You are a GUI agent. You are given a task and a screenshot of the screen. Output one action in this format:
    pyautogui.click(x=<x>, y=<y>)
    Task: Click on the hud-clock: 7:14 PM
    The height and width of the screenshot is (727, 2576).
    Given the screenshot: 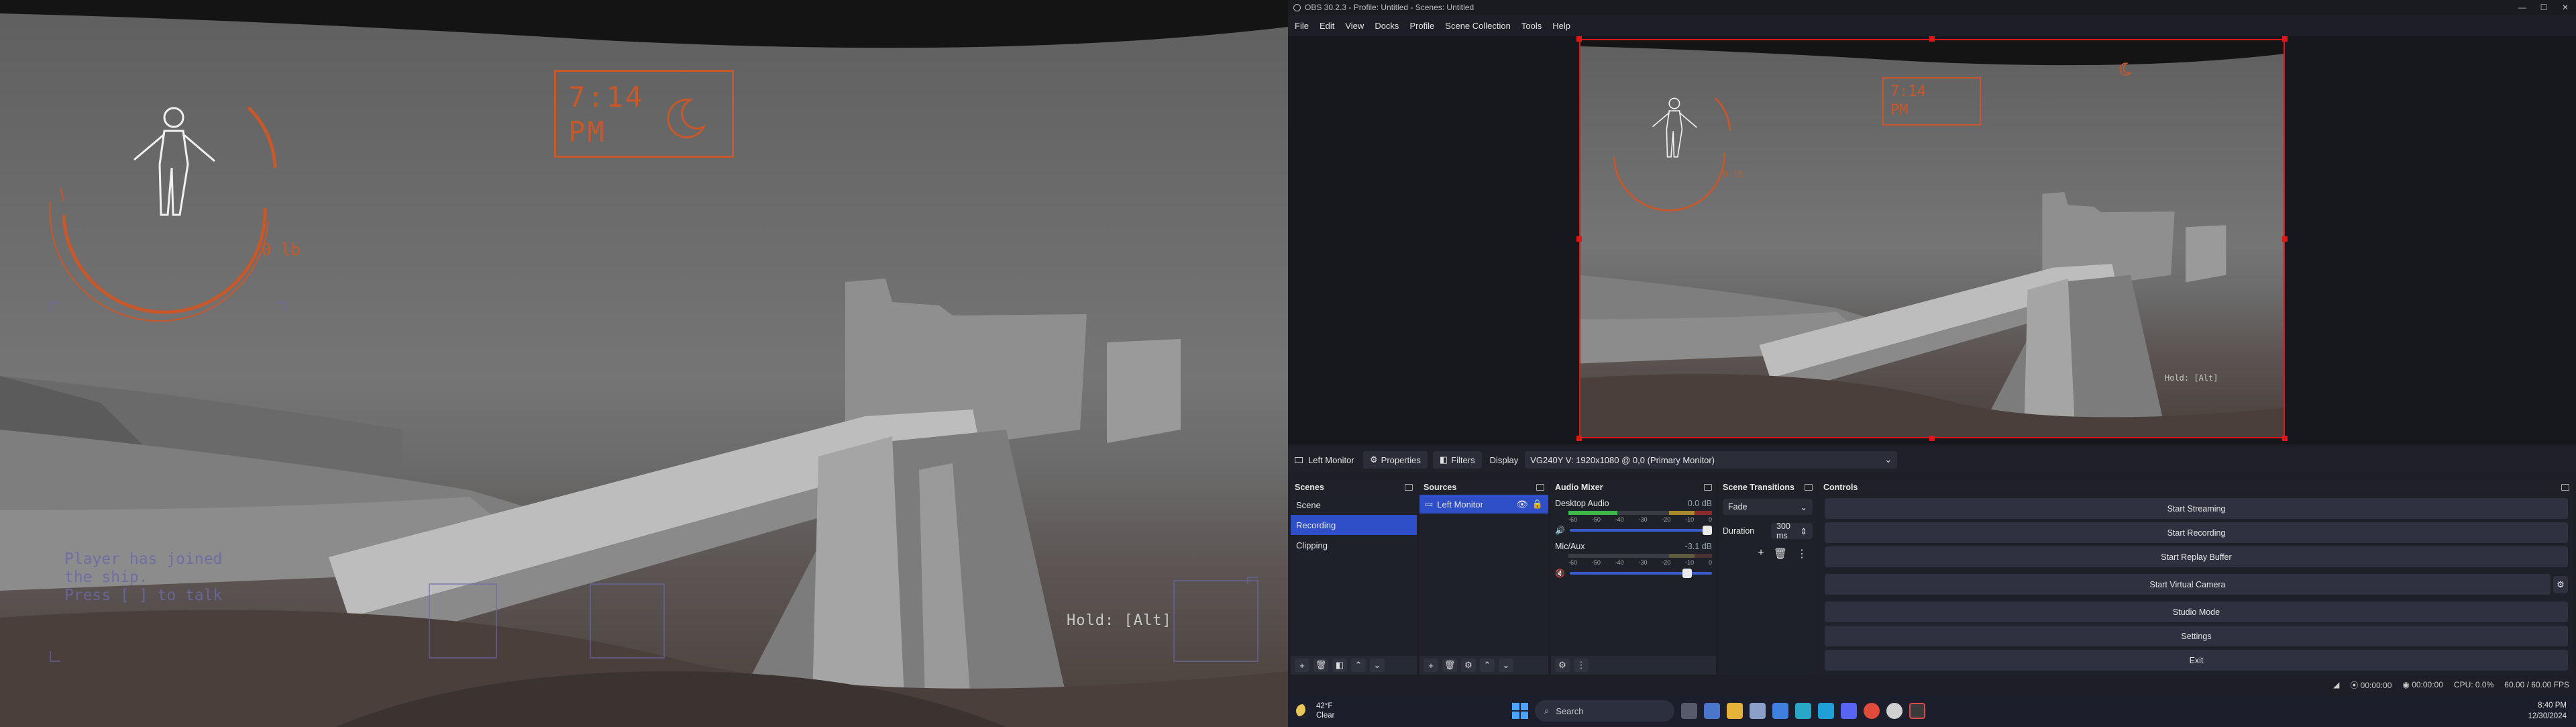 What is the action you would take?
    pyautogui.click(x=644, y=114)
    